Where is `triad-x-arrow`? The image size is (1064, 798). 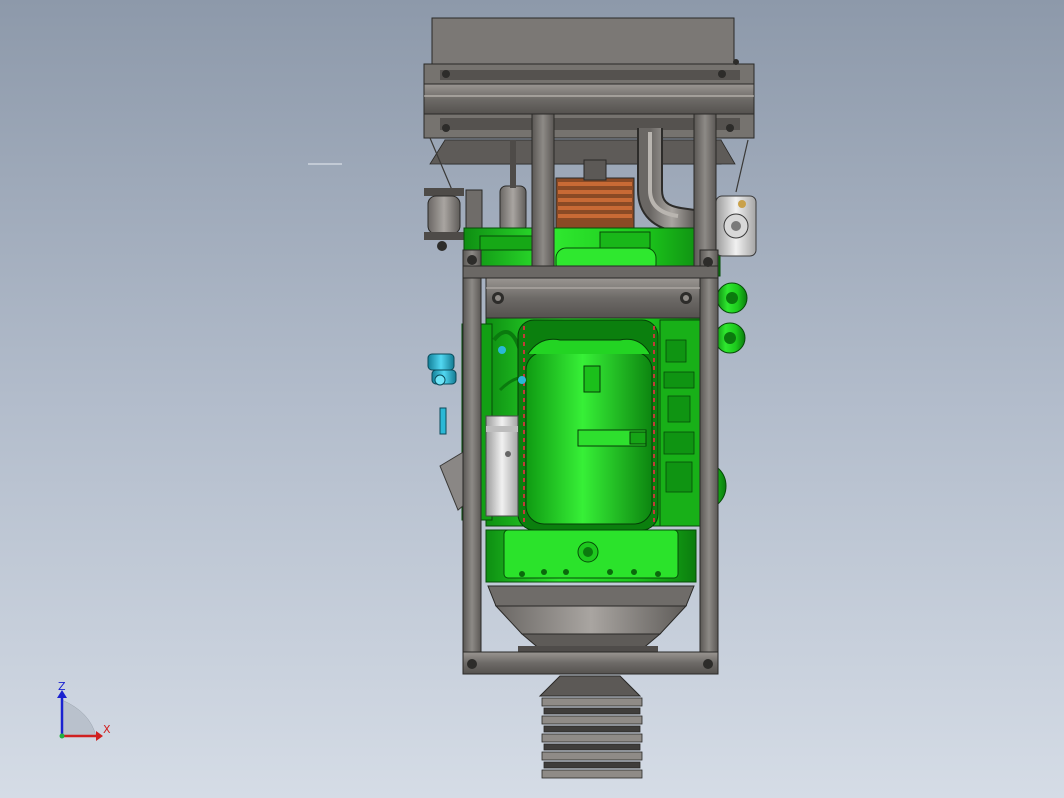 triad-x-arrow is located at coordinates (99, 736).